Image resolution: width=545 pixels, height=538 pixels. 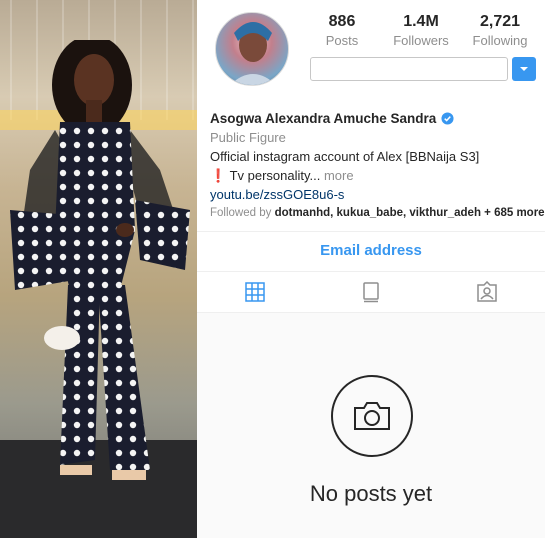 I want to click on tab-grid, so click(x=255, y=292).